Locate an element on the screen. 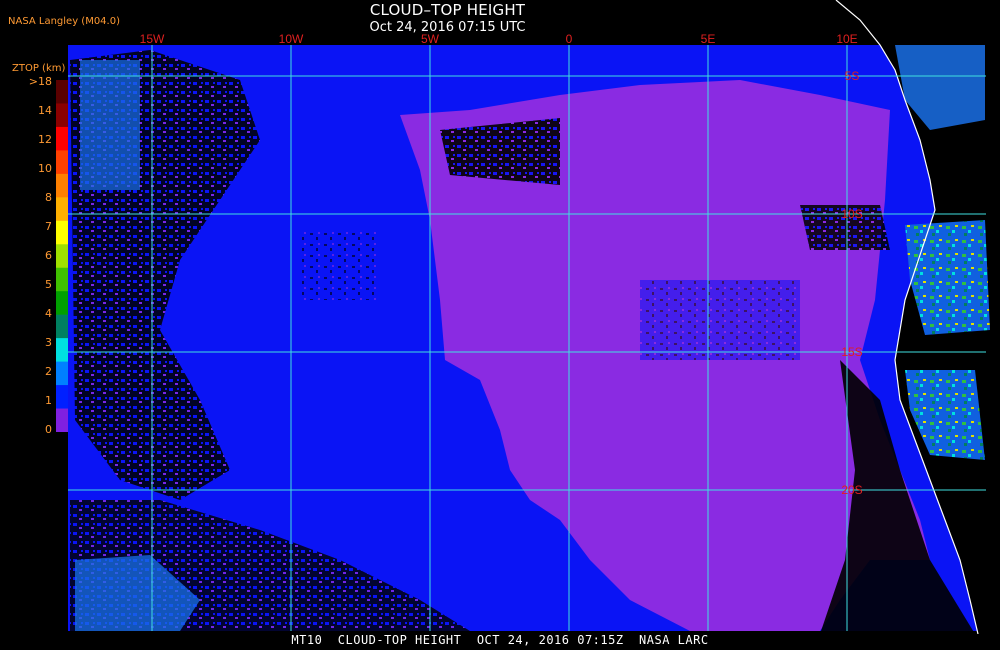 The image size is (1000, 650). light-blue-patch-nw is located at coordinates (110, 125).